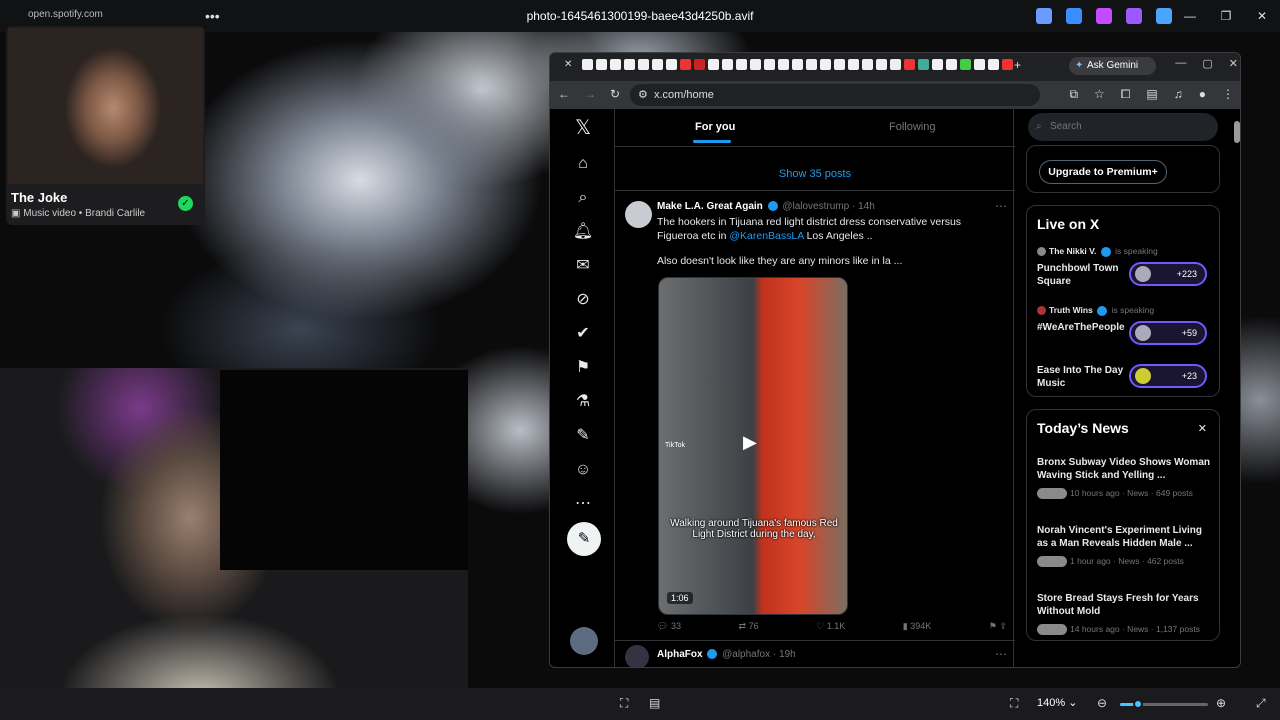 Image resolution: width=1280 pixels, height=720 pixels. I want to click on edit-icon, so click(1074, 16).